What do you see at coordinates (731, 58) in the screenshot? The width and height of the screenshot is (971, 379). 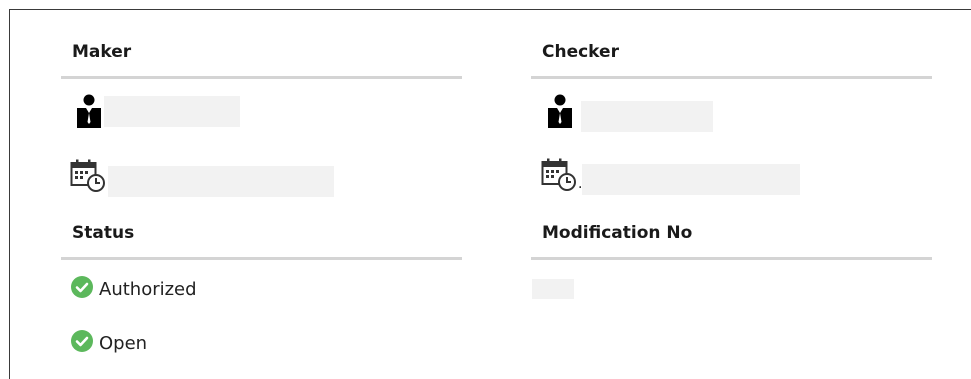 I see `checker-section: Checker` at bounding box center [731, 58].